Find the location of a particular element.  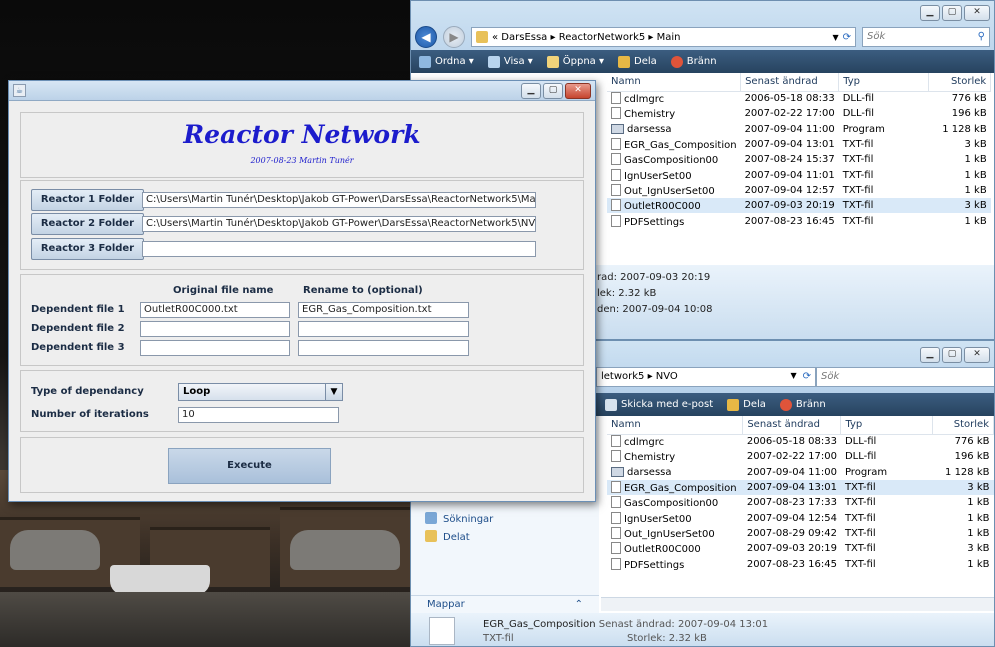

file-modified: 2007-08-24 15:37 is located at coordinates (789, 160).